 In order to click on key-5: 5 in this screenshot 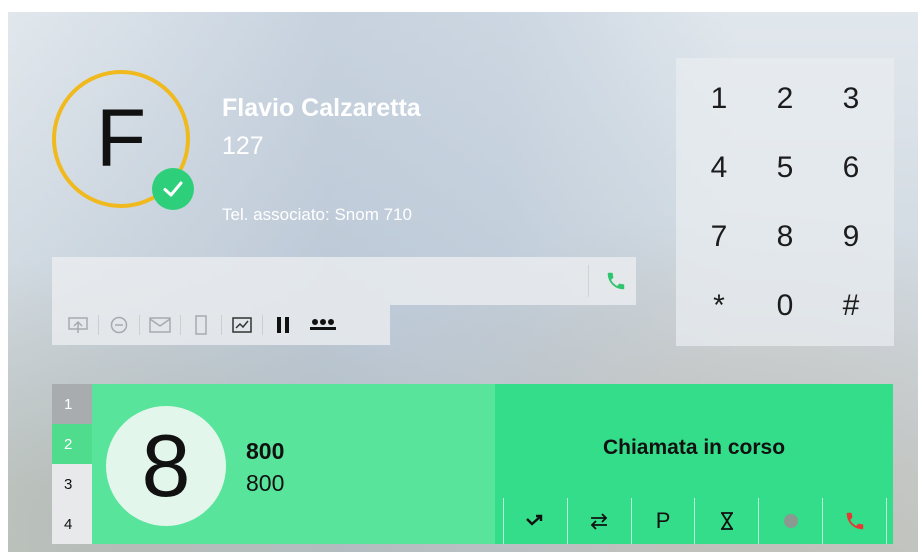, I will do `click(785, 167)`.